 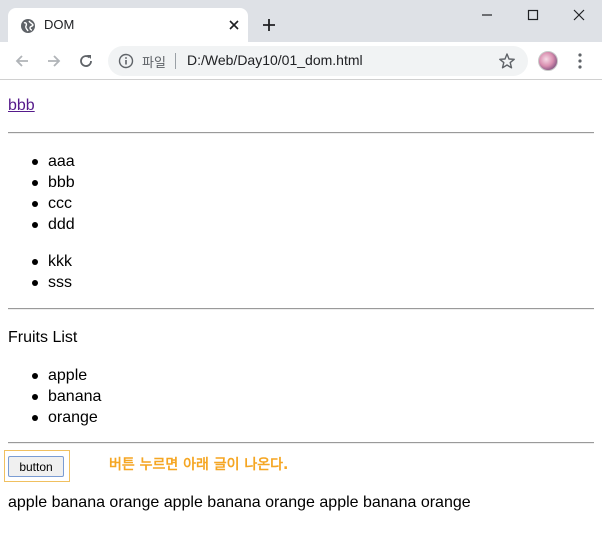 What do you see at coordinates (154, 63) in the screenshot?
I see `scheme-label: 파일` at bounding box center [154, 63].